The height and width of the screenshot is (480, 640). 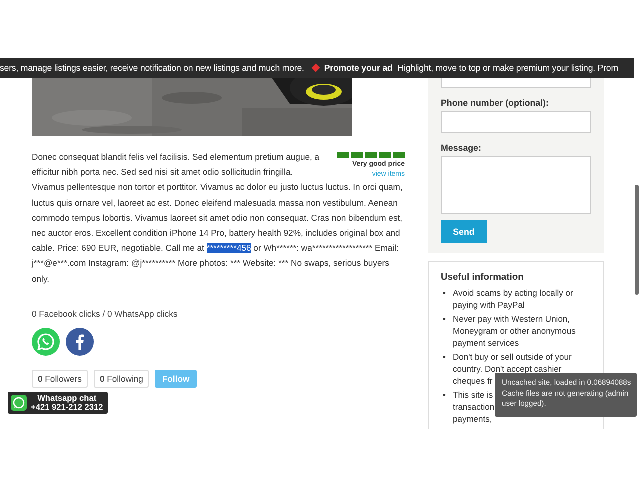 What do you see at coordinates (60, 379) in the screenshot?
I see `follower-count-button: 0 Followers` at bounding box center [60, 379].